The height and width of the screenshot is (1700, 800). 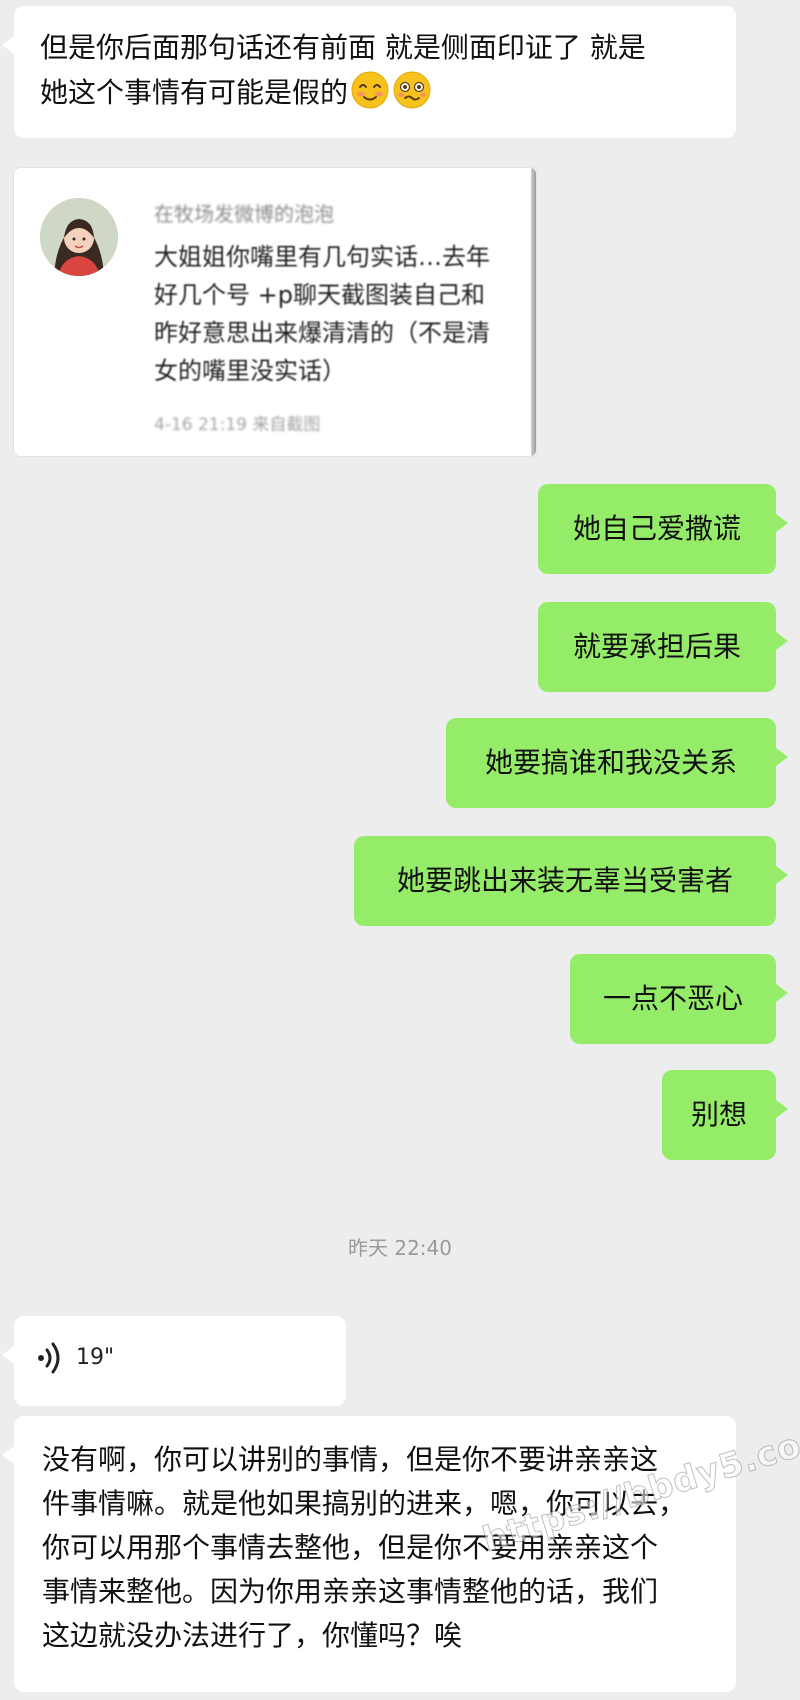 I want to click on outgoing-message-bubble: 别想, so click(x=725, y=1115).